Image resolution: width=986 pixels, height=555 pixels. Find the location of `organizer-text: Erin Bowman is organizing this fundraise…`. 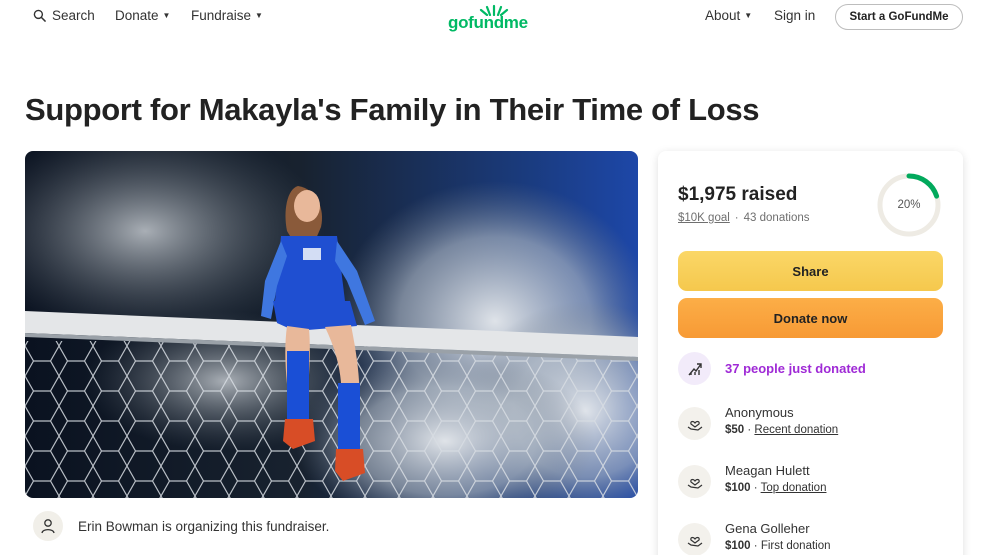

organizer-text: Erin Bowman is organizing this fundraise… is located at coordinates (204, 526).